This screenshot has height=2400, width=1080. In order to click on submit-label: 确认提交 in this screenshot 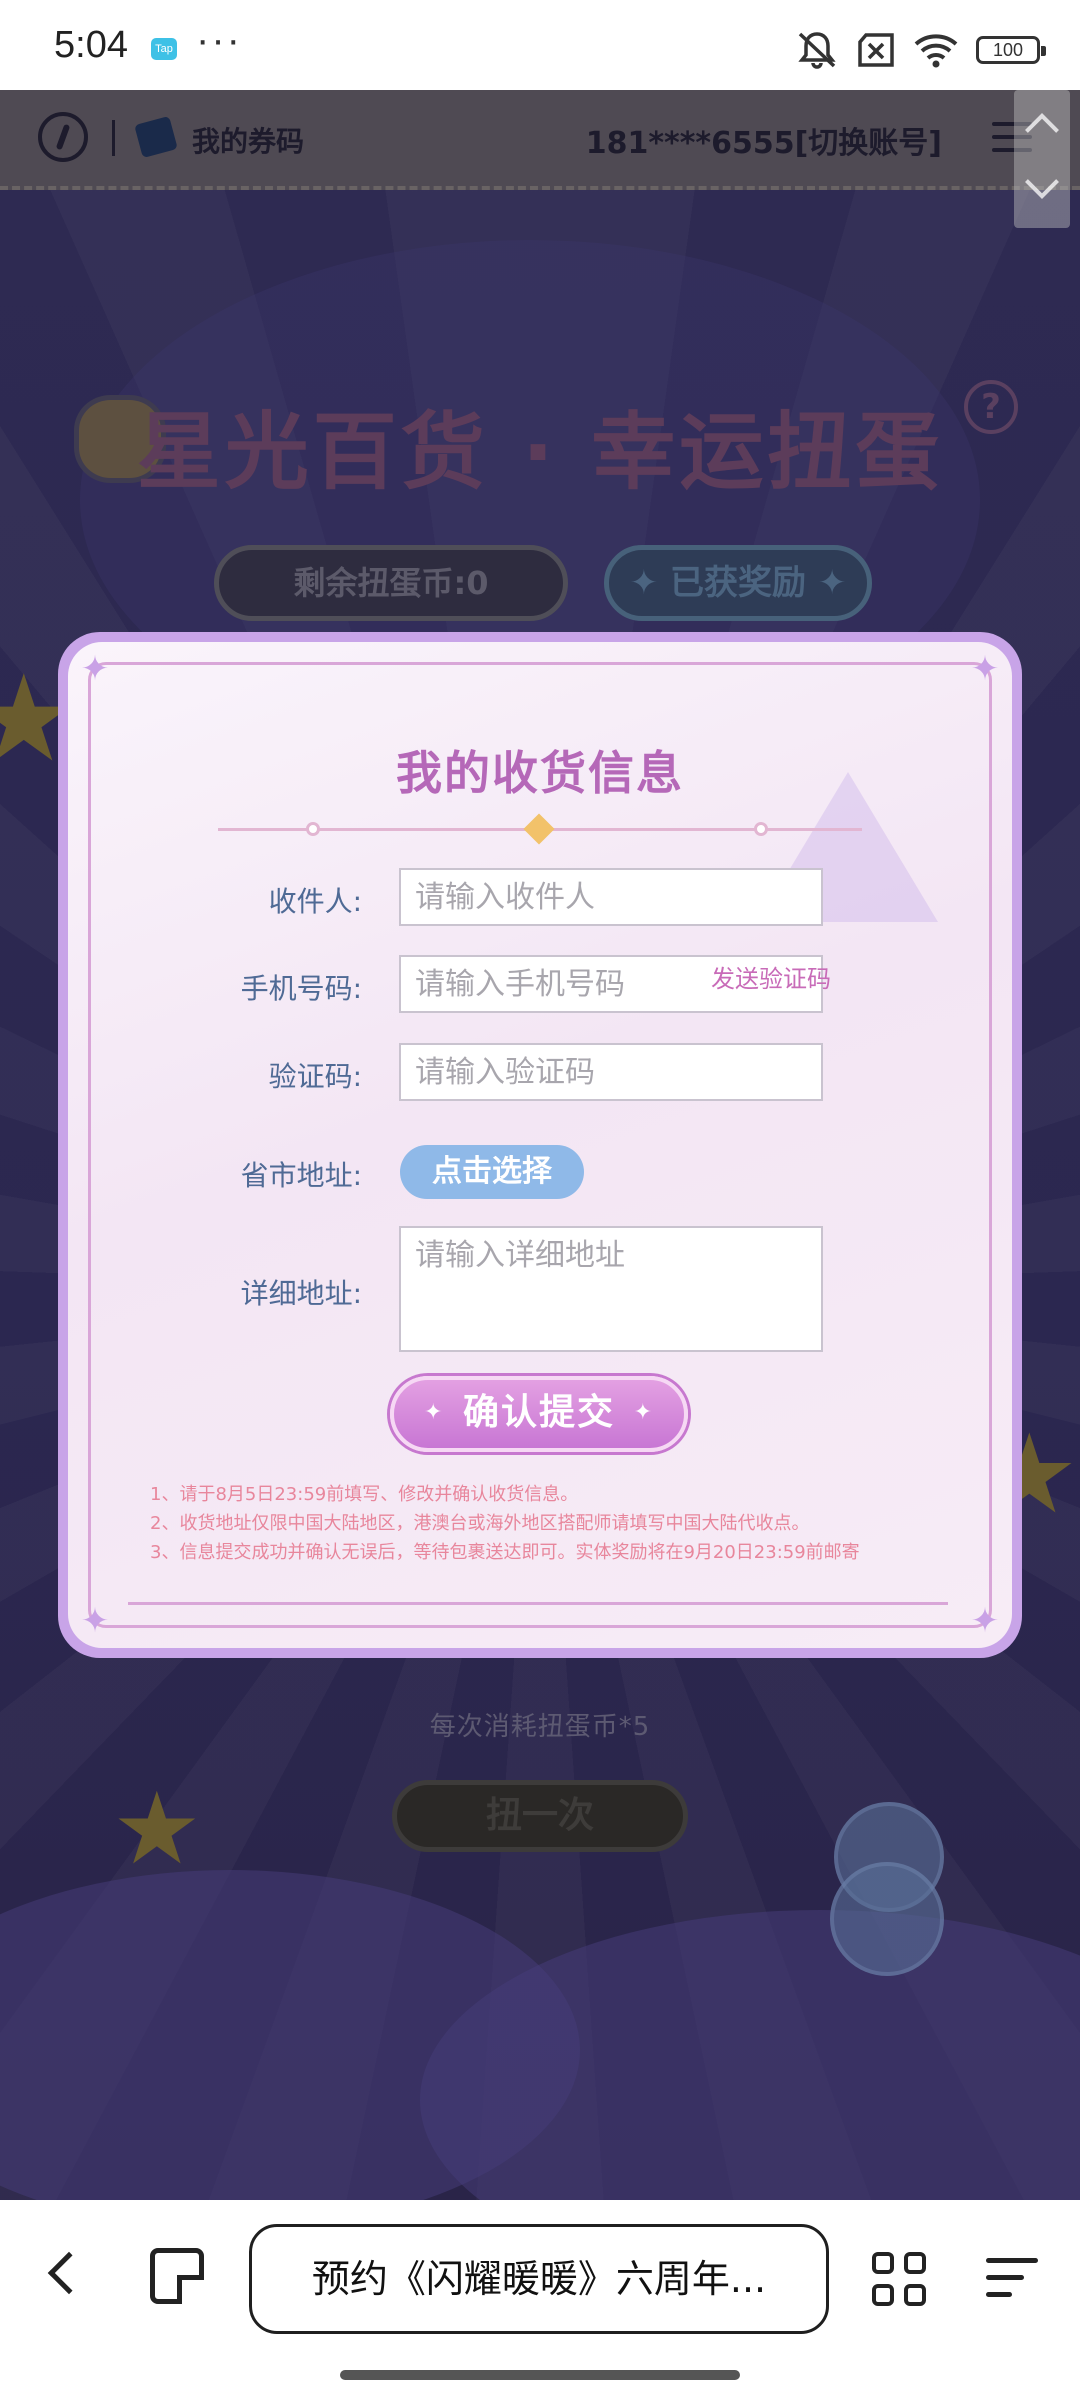, I will do `click(538, 1412)`.